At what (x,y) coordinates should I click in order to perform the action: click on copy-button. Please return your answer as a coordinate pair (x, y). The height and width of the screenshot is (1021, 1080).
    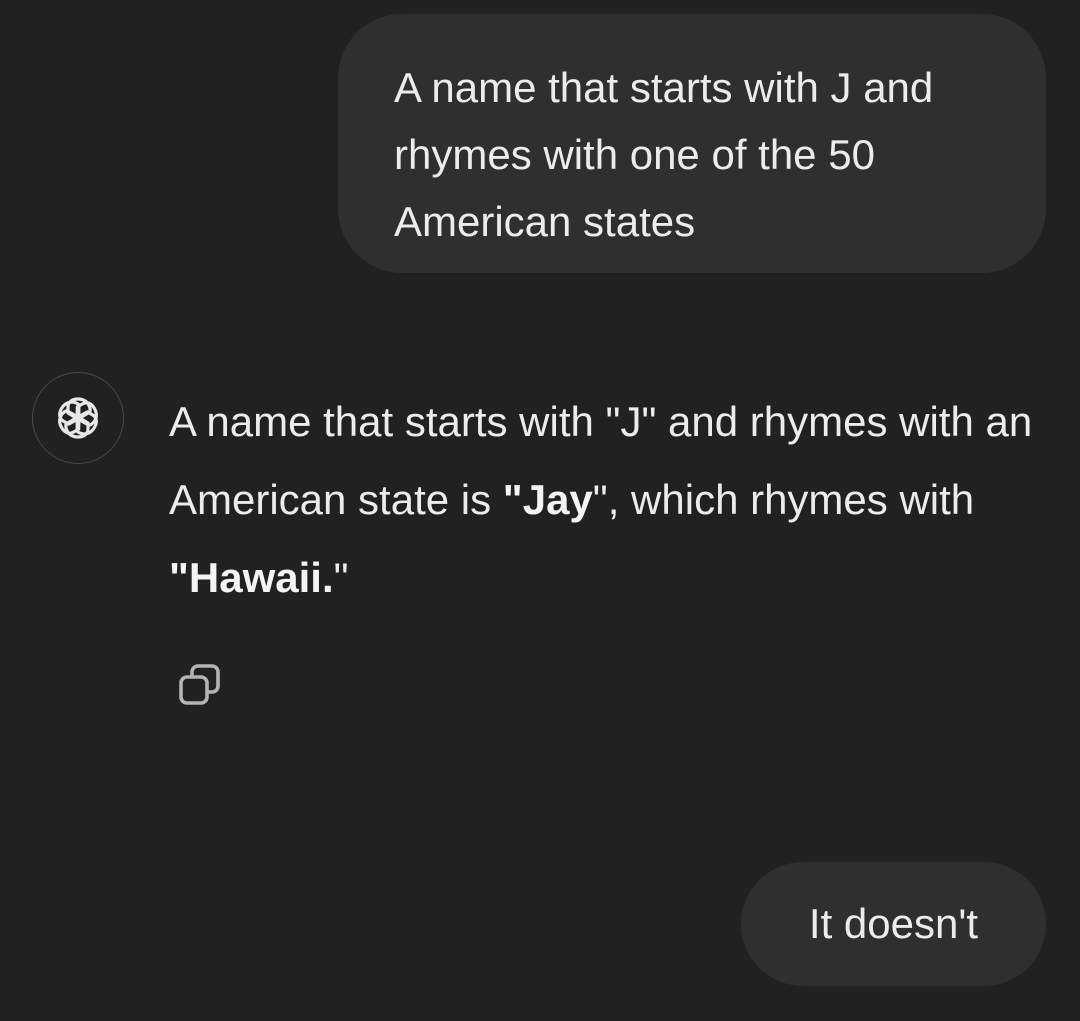
    Looking at the image, I should click on (199, 685).